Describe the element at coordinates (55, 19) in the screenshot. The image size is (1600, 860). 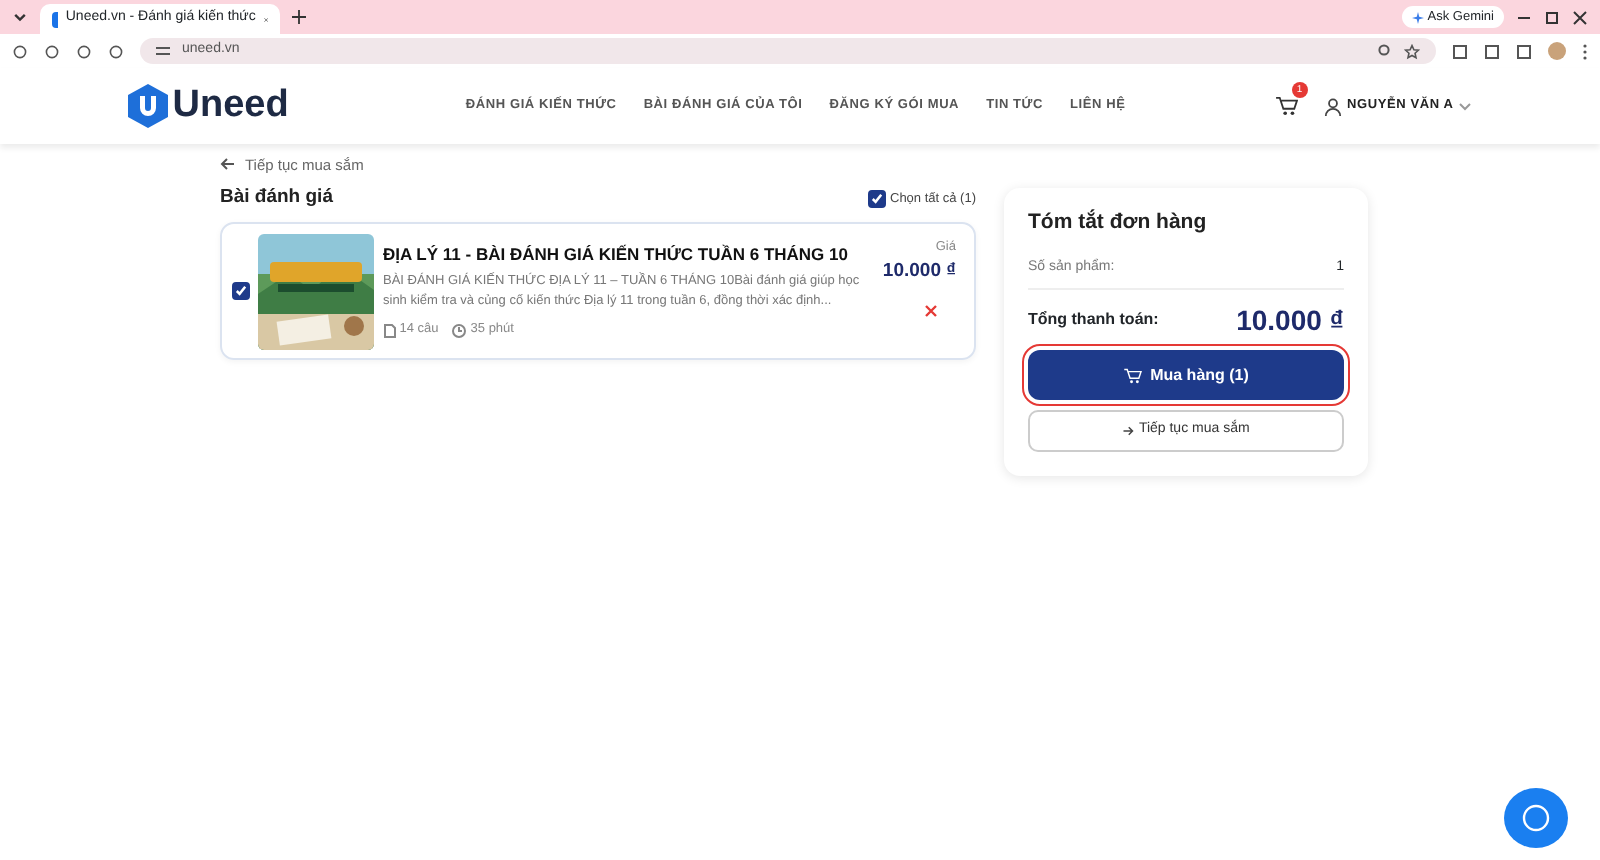
I see `site-icon` at that location.